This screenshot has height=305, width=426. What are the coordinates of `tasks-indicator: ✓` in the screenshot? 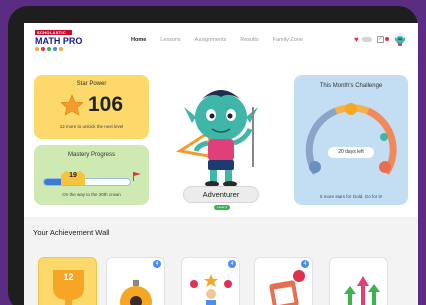 It's located at (383, 39).